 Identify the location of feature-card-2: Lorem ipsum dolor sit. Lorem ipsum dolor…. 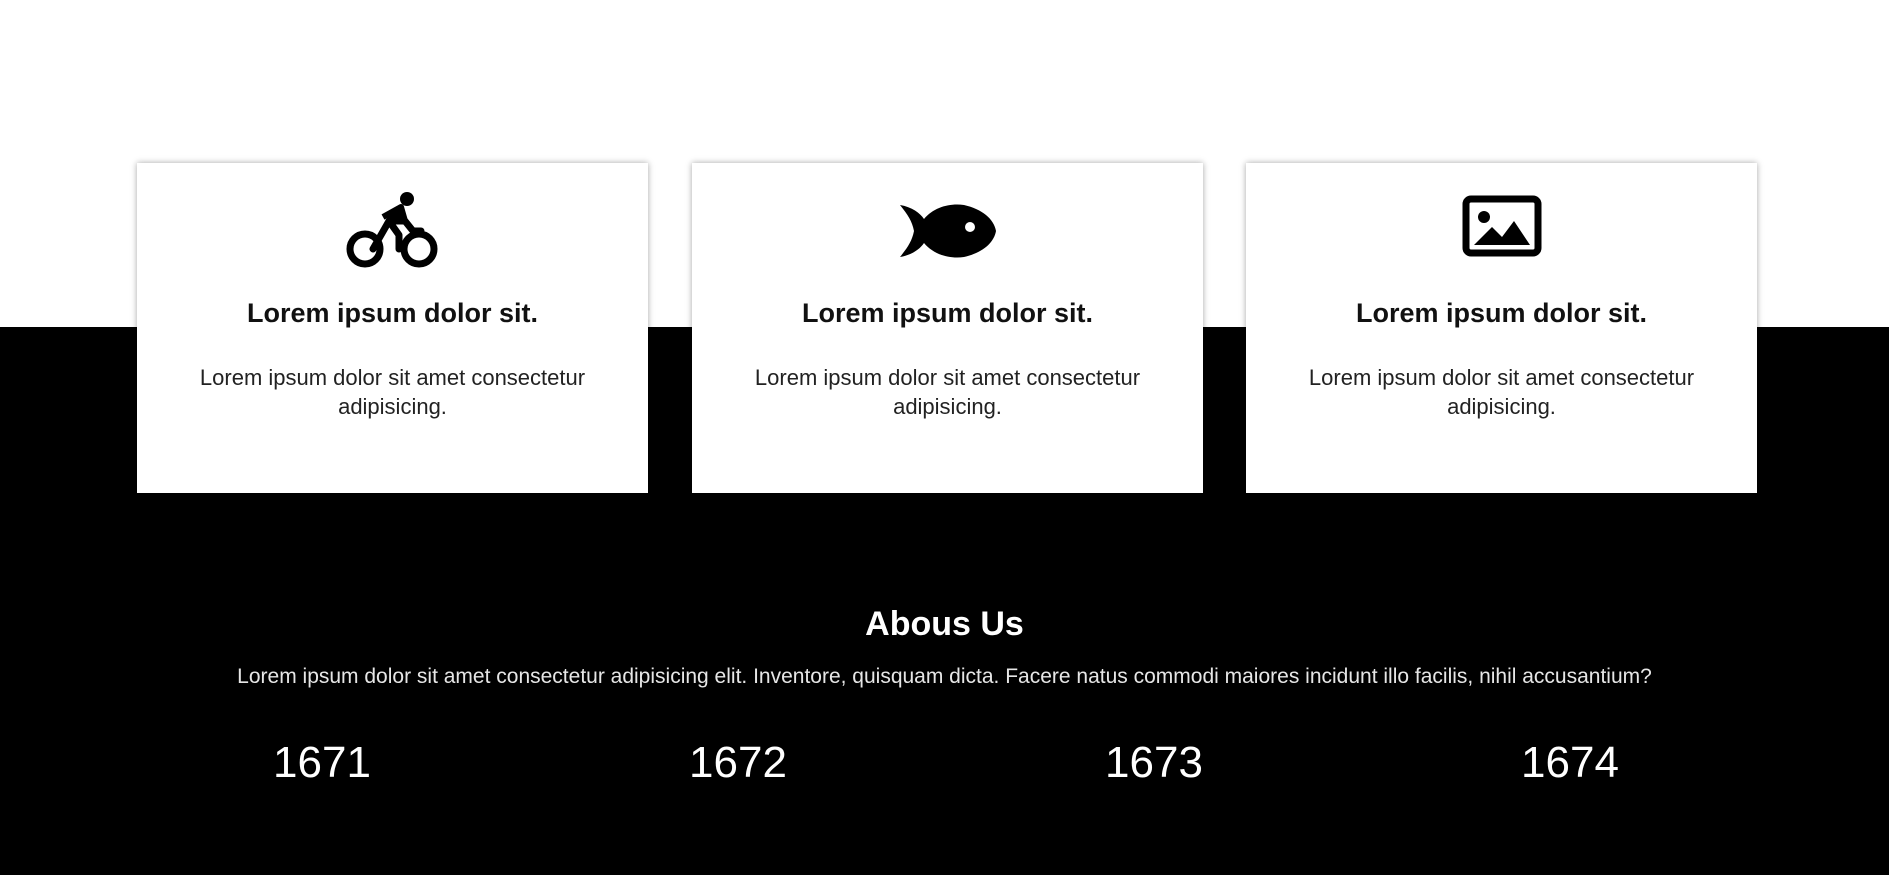
(947, 328).